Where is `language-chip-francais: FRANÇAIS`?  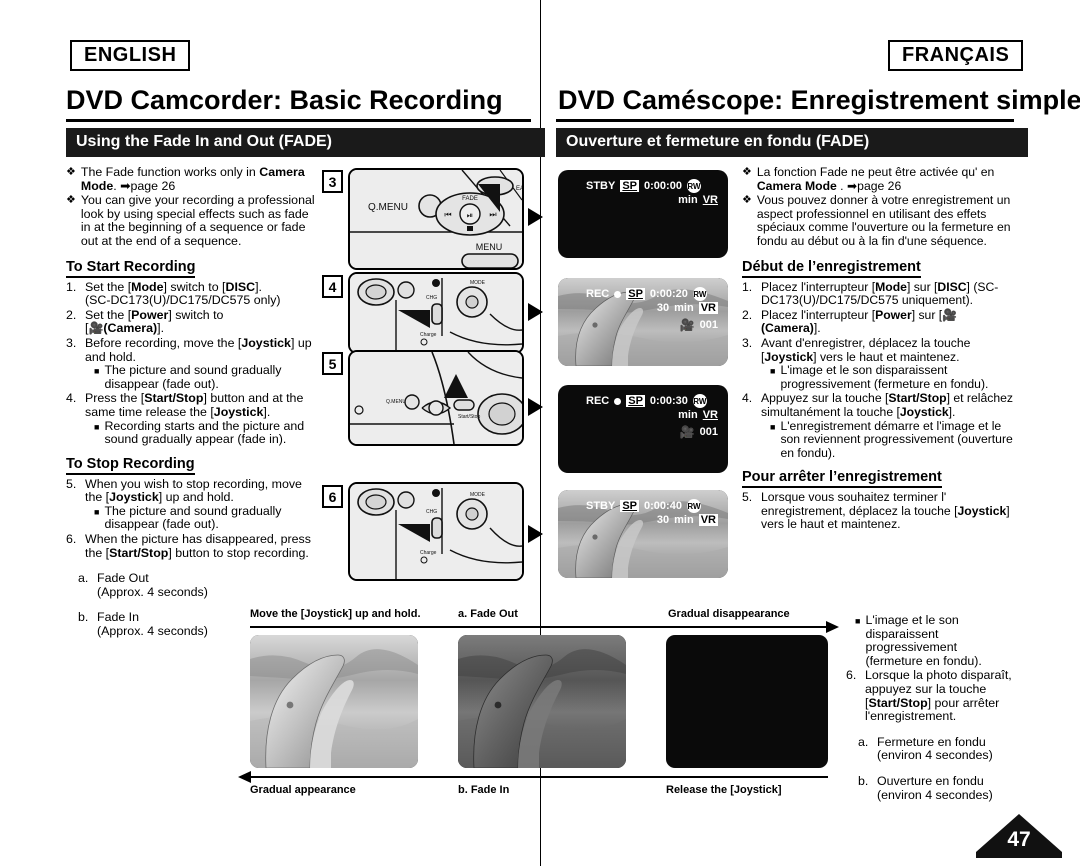
language-chip-francais: FRANÇAIS is located at coordinates (956, 55).